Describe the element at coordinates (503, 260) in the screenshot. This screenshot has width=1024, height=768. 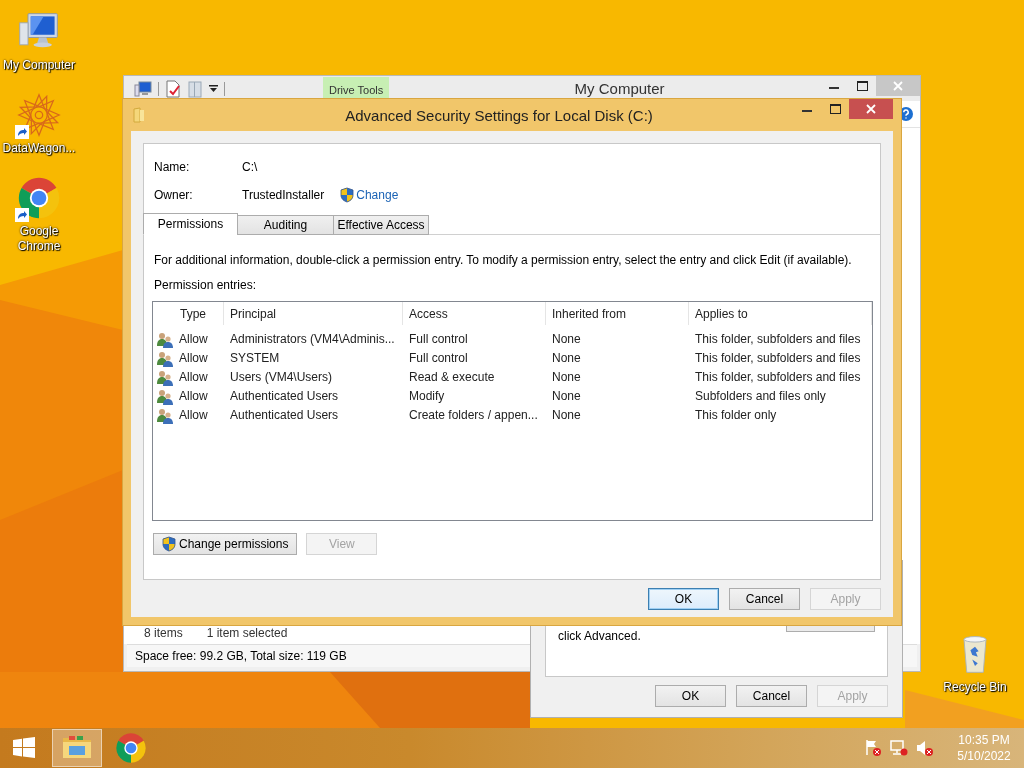
I see `info-text: For additional information, double-click a permission entry. To modify a permission entry, select the entry and click Edit (if available).` at that location.